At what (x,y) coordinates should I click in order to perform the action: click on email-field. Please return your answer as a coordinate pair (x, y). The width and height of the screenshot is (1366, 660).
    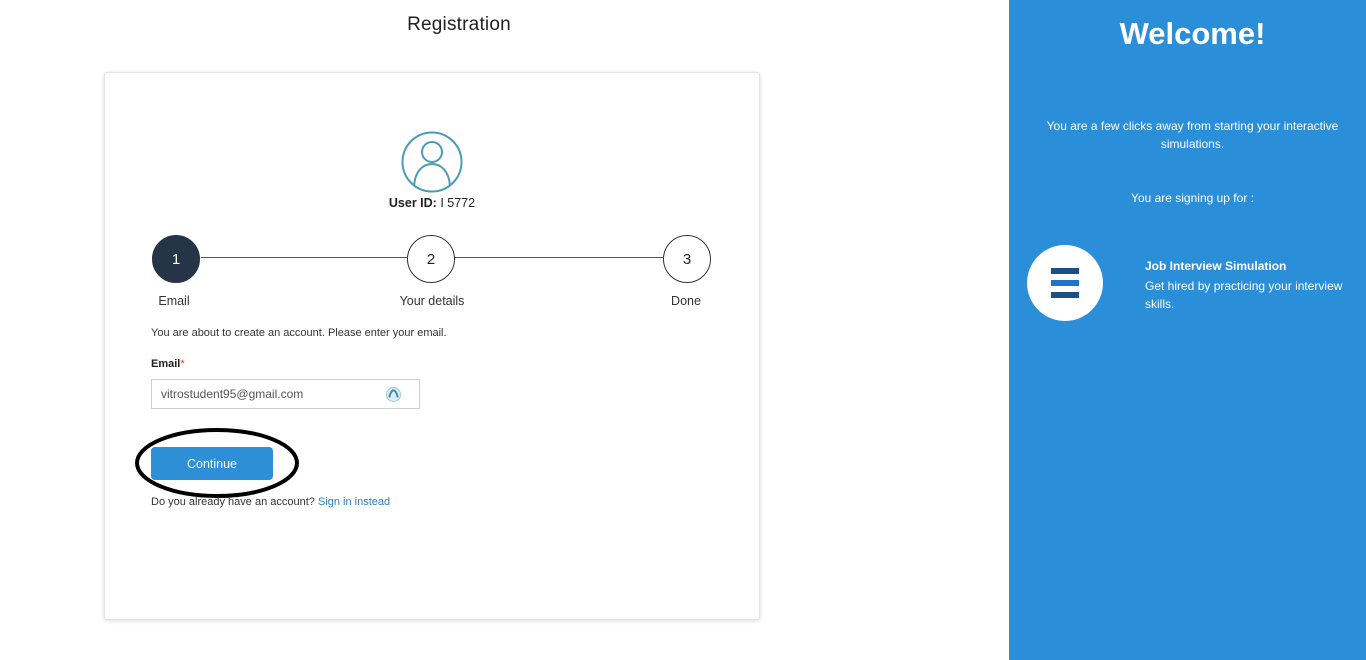
    Looking at the image, I should click on (285, 394).